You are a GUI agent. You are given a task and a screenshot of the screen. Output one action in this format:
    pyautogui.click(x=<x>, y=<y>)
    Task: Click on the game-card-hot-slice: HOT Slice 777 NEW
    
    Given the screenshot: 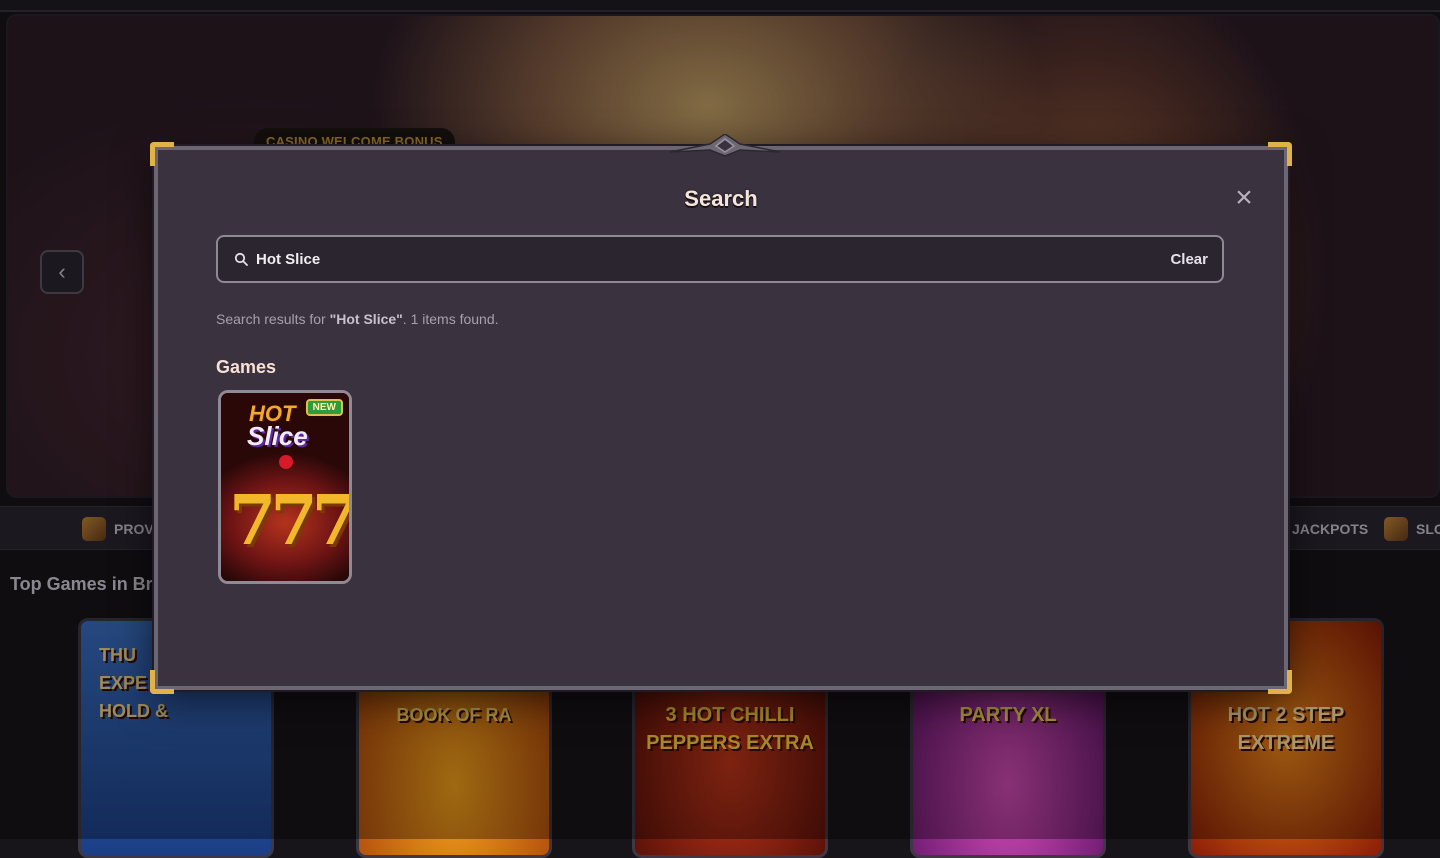 What is the action you would take?
    pyautogui.click(x=285, y=487)
    